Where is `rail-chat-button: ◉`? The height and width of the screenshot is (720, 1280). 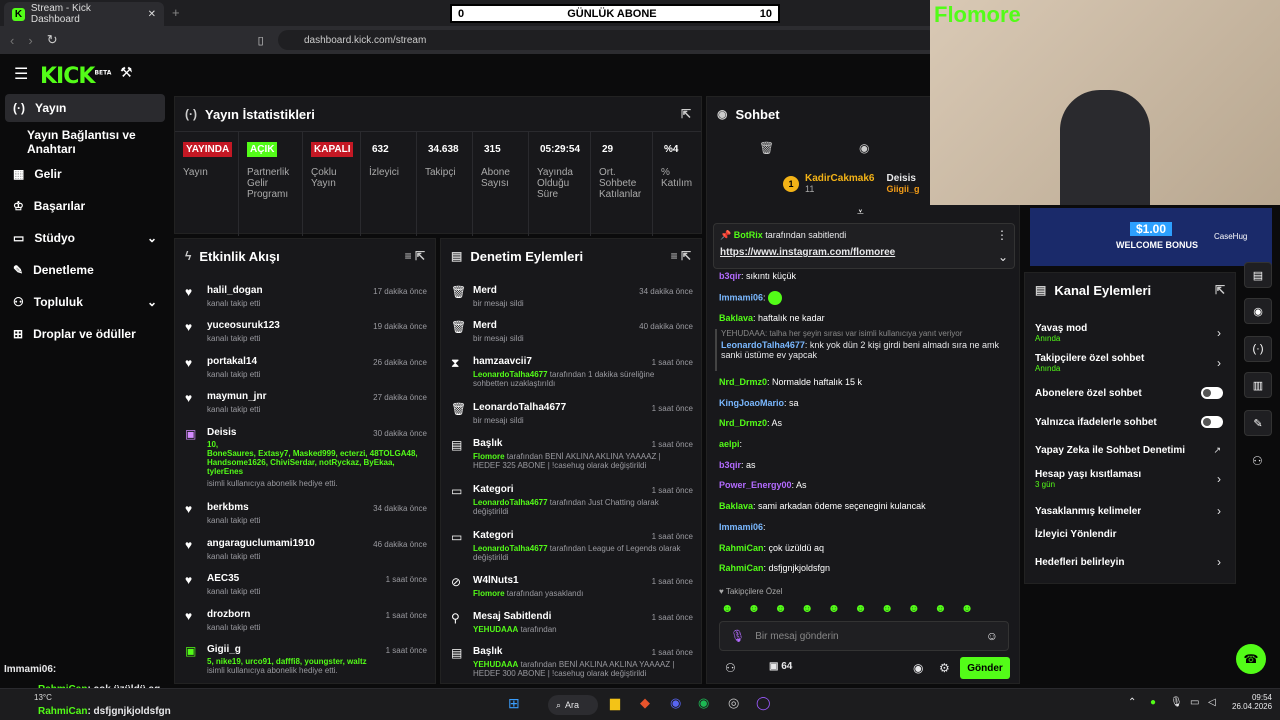
rail-chat-button: ◉ is located at coordinates (1258, 311).